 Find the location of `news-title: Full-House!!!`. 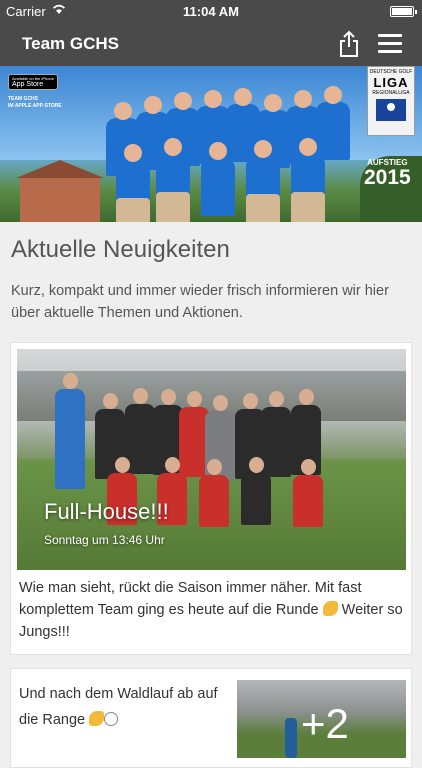

news-title: Full-House!!! is located at coordinates (106, 511).